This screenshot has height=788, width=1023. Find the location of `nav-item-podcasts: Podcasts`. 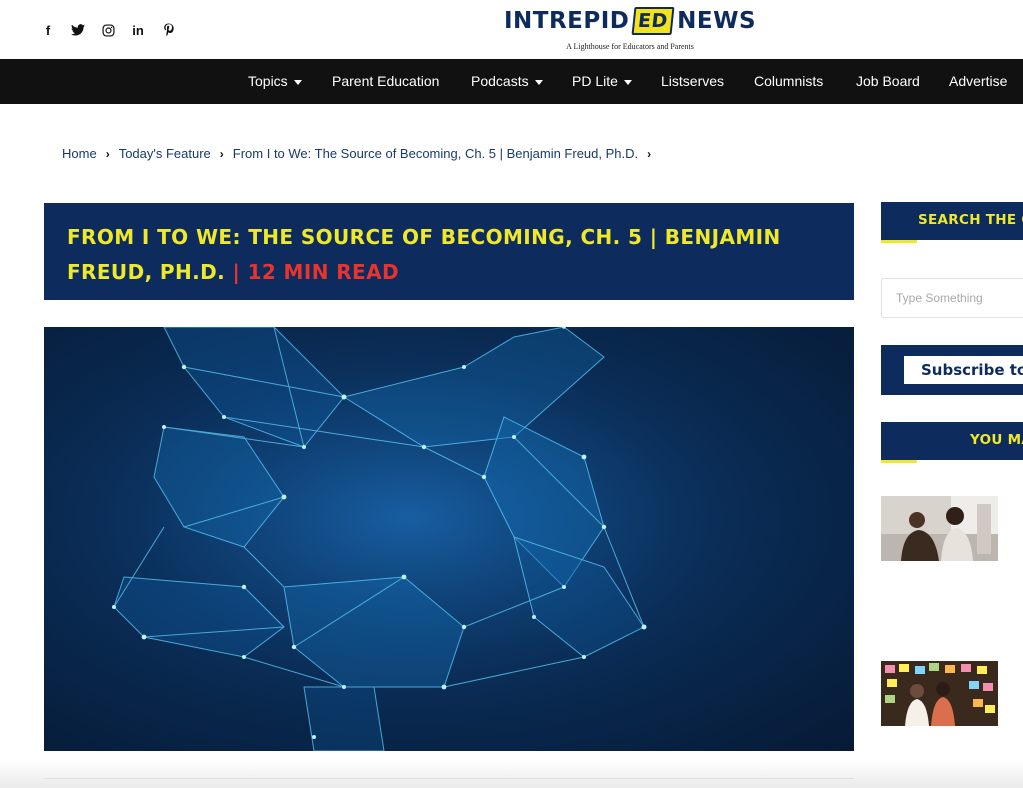

nav-item-podcasts: Podcasts is located at coordinates (507, 81).